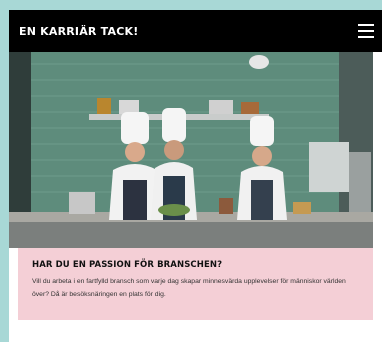  Describe the element at coordinates (366, 31) in the screenshot. I see `hamburger-menu-icon` at that location.